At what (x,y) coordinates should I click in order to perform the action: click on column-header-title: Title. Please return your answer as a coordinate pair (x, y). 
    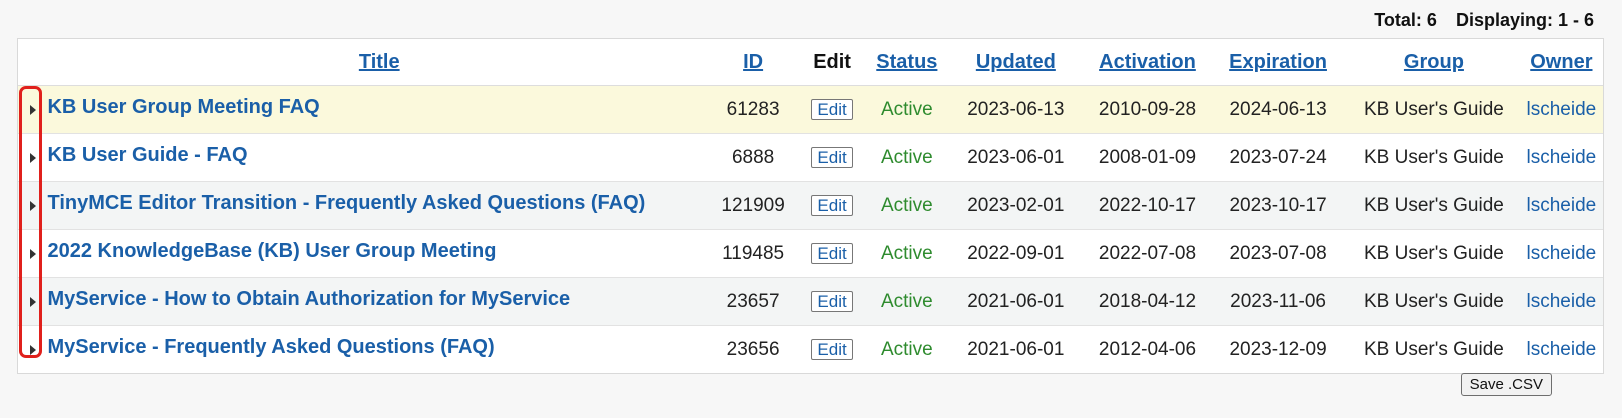
    Looking at the image, I should click on (379, 62).